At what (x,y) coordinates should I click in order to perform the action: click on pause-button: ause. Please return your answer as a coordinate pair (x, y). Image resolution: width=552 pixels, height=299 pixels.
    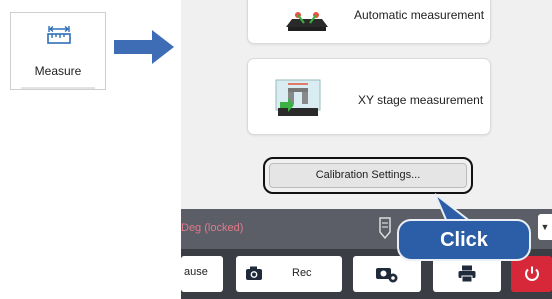
    Looking at the image, I should click on (202, 274).